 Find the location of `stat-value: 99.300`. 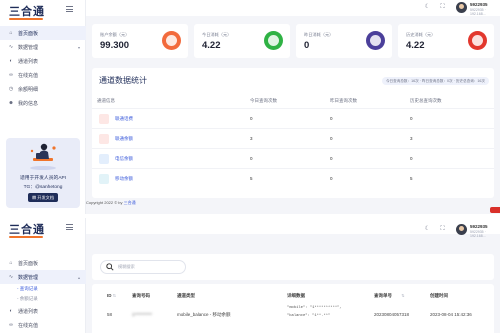

stat-value: 99.300 is located at coordinates (115, 45).